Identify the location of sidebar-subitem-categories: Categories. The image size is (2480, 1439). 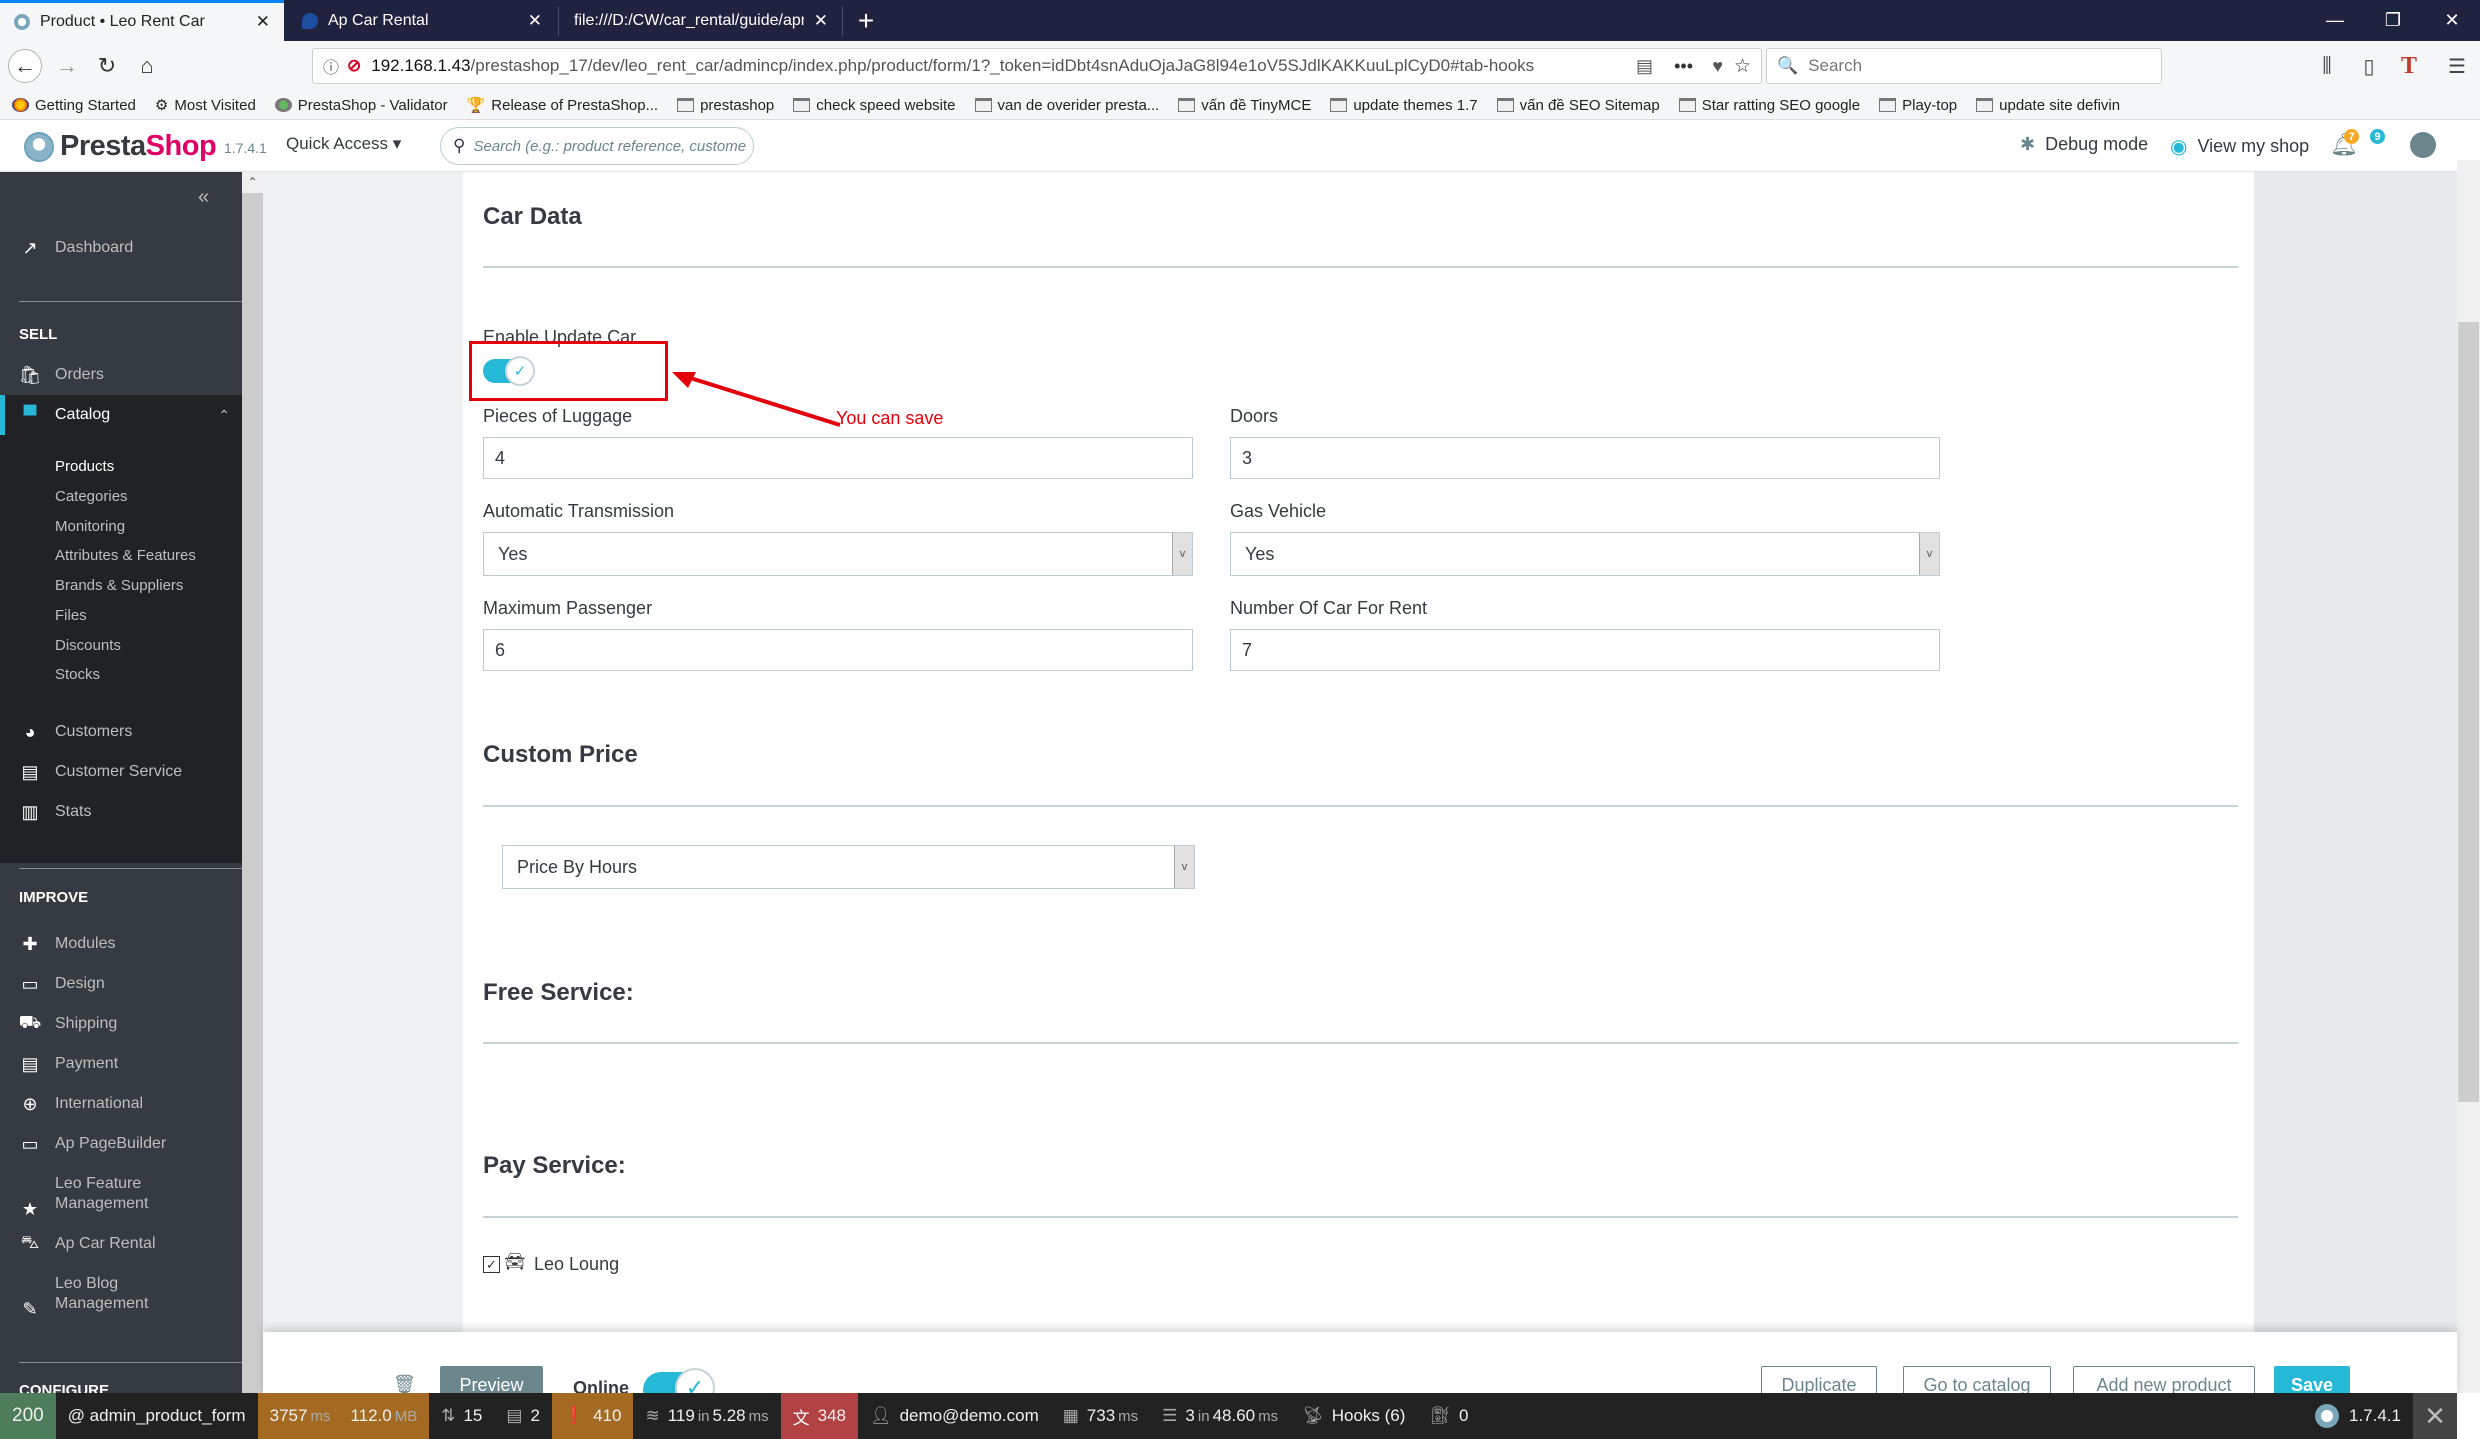
(91, 496).